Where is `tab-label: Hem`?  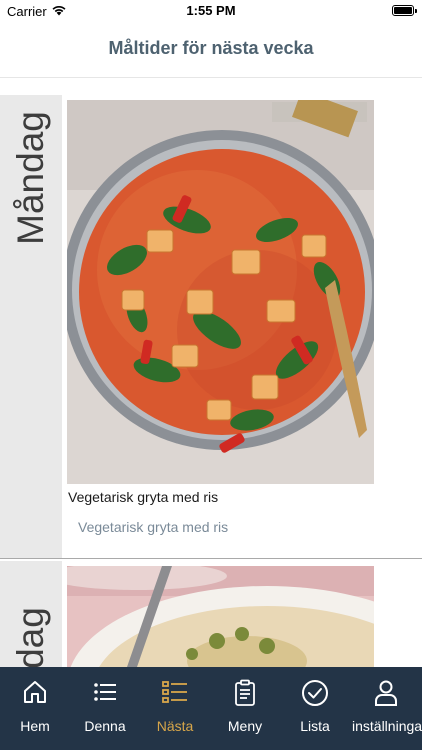
tab-label: Hem is located at coordinates (35, 726).